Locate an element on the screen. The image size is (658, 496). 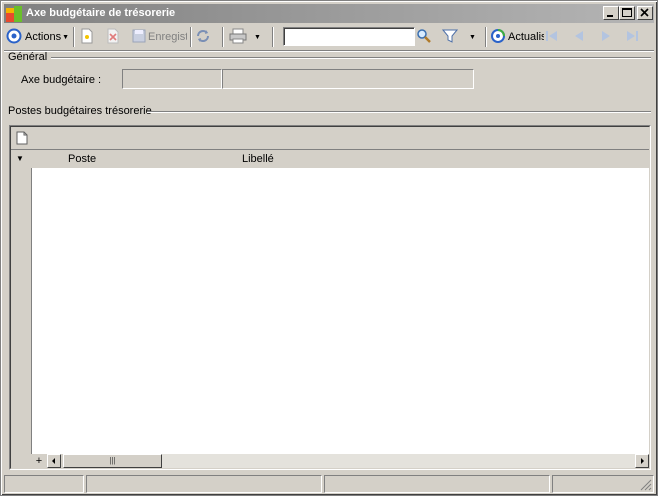
funnel-icon is located at coordinates (450, 37).